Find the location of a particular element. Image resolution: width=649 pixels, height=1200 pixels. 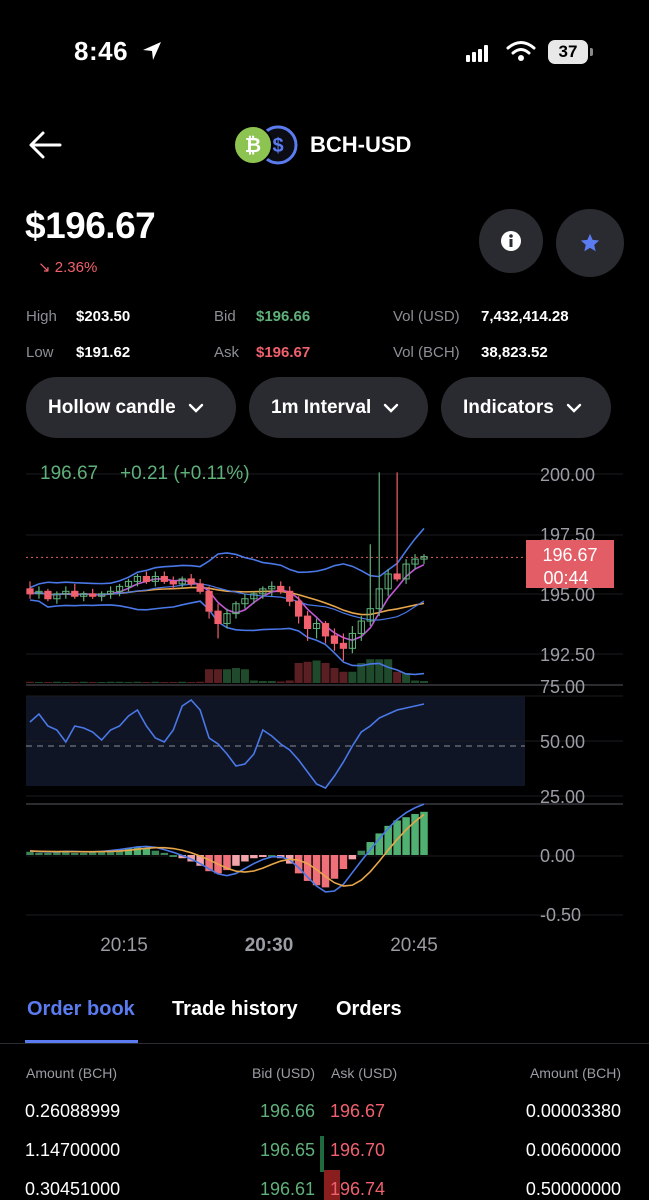

star-icon is located at coordinates (590, 242).